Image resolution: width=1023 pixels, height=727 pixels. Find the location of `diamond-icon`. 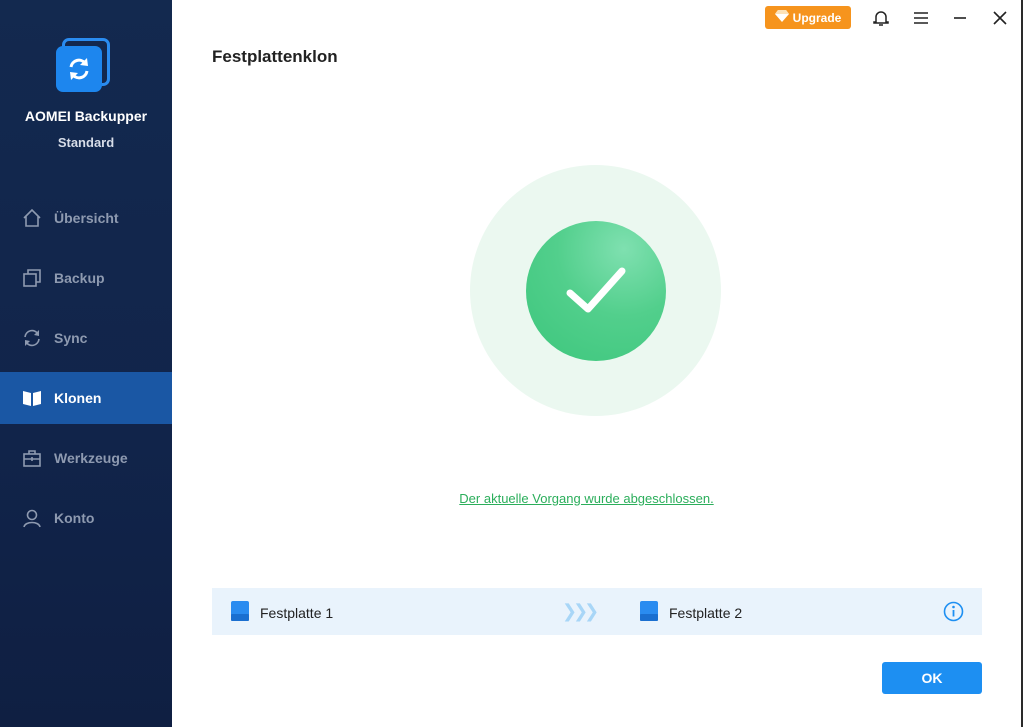

diamond-icon is located at coordinates (781, 17).